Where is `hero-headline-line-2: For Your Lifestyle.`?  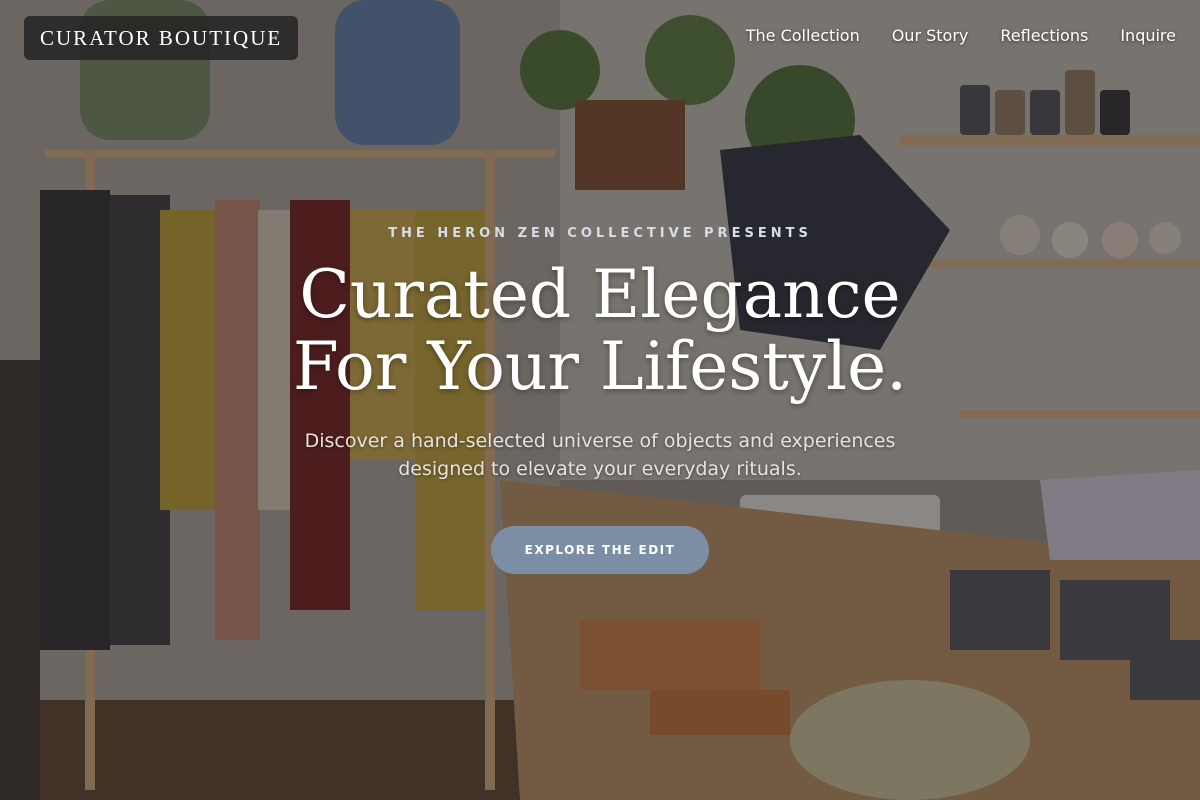 hero-headline-line-2: For Your Lifestyle. is located at coordinates (600, 366).